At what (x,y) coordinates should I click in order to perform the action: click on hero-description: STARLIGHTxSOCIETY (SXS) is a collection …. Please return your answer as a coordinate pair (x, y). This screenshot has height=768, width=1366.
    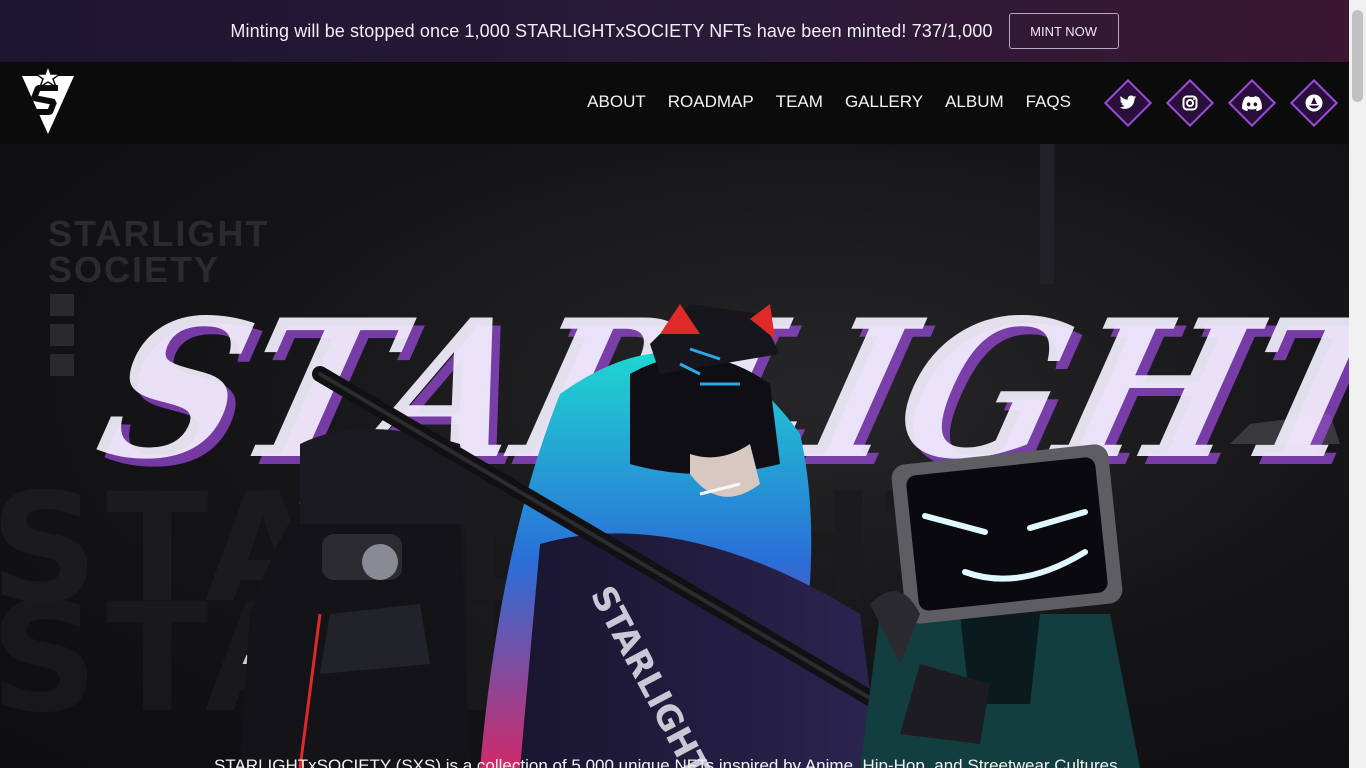
    Looking at the image, I should click on (668, 762).